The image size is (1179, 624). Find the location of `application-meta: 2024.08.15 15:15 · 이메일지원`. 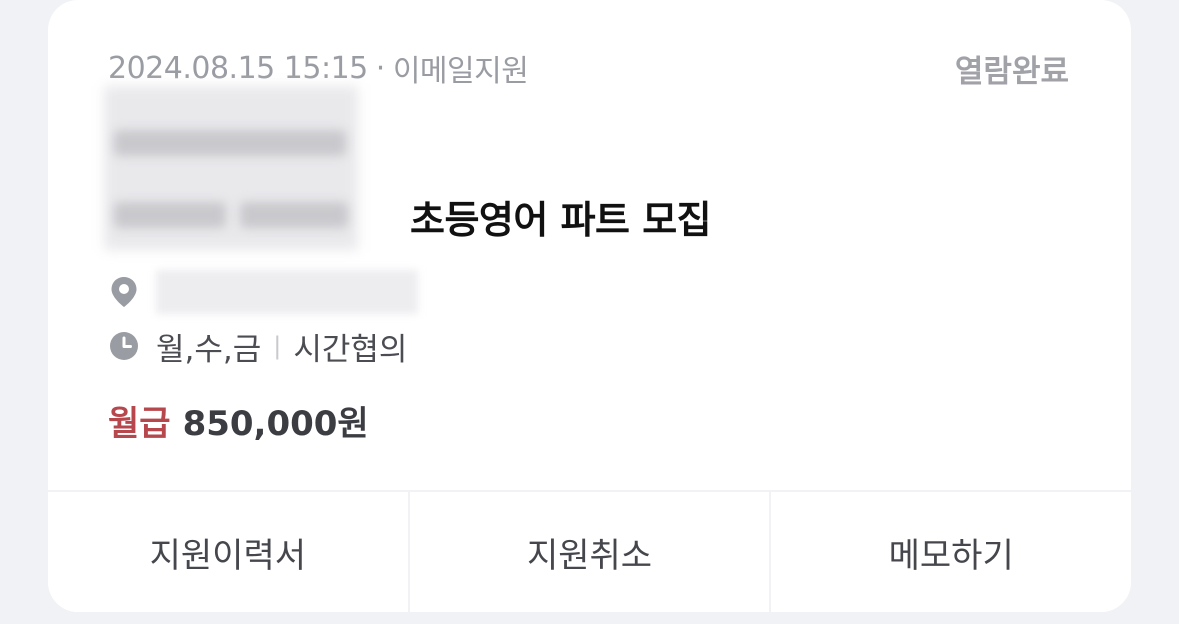

application-meta: 2024.08.15 15:15 · 이메일지원 is located at coordinates (318, 69).